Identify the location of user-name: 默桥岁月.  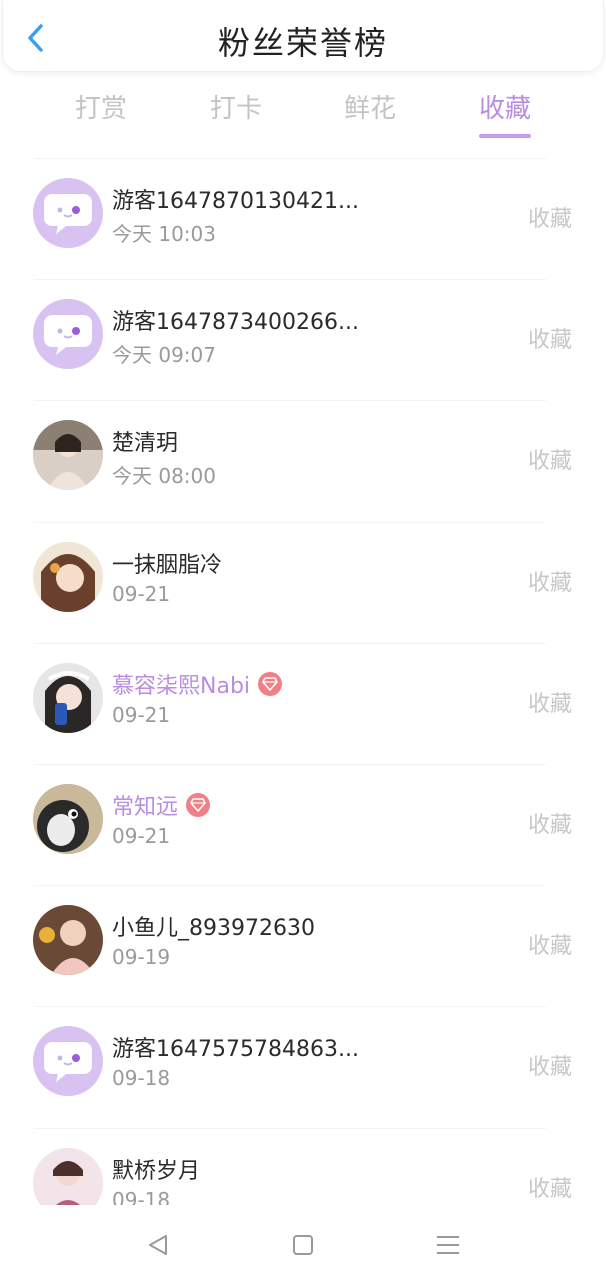
(156, 1169).